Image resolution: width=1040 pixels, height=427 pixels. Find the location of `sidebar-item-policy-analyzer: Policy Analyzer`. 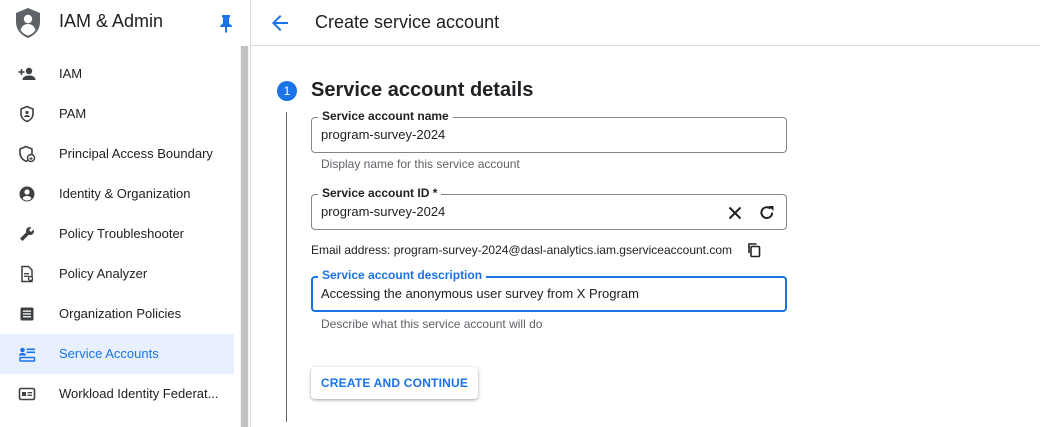

sidebar-item-policy-analyzer: Policy Analyzer is located at coordinates (117, 274).